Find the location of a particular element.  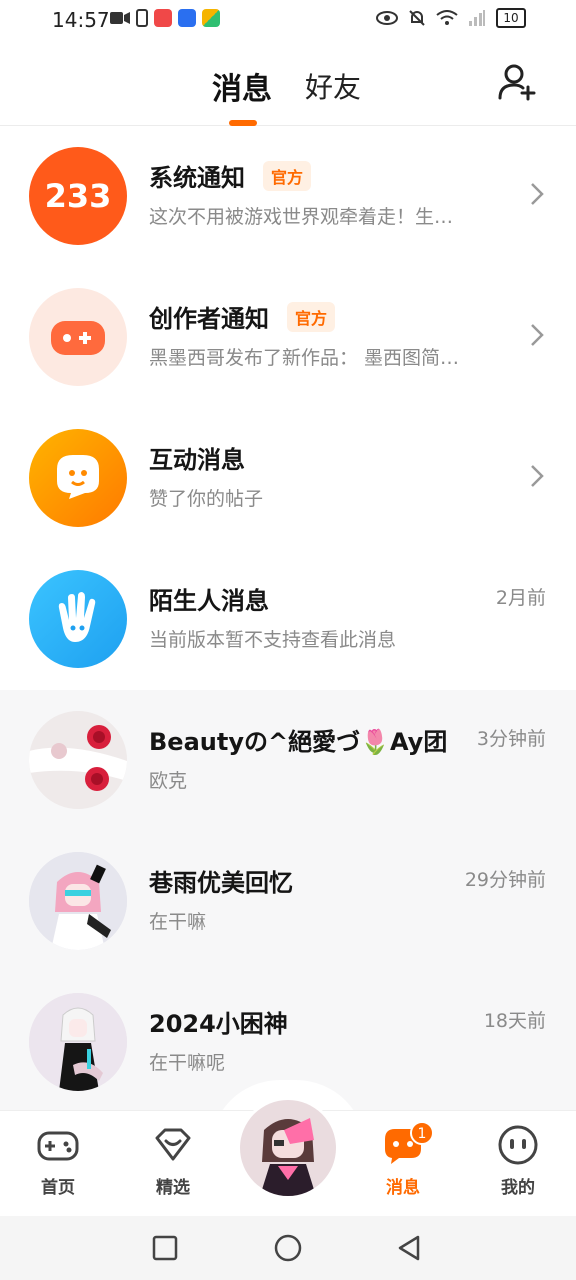

nav-label: 首页 is located at coordinates (58, 1188).